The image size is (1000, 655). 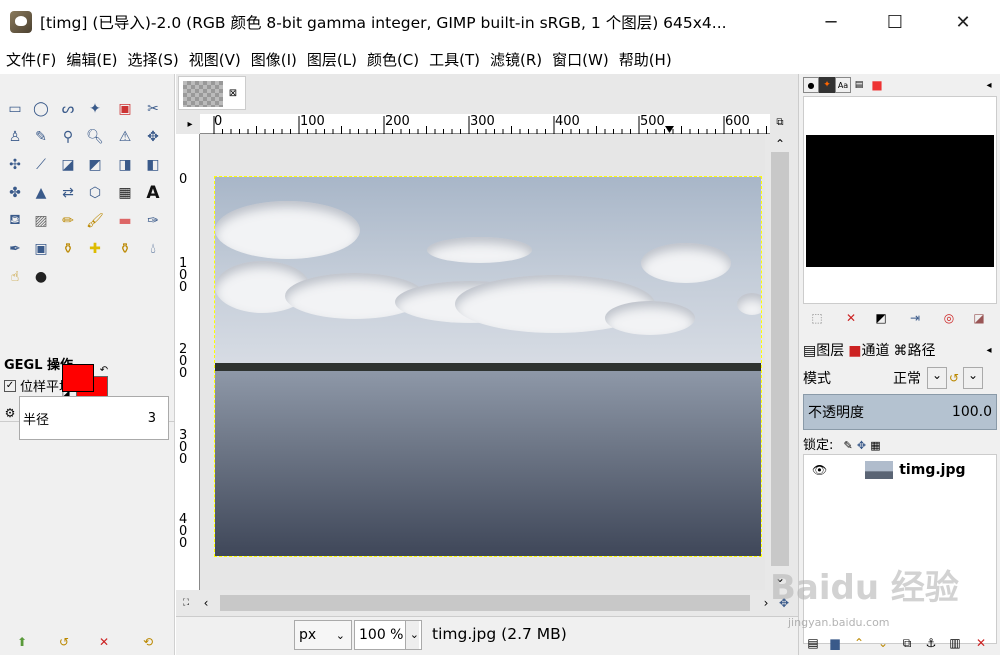 What do you see at coordinates (780, 359) in the screenshot?
I see `vertical-scroll-thumb` at bounding box center [780, 359].